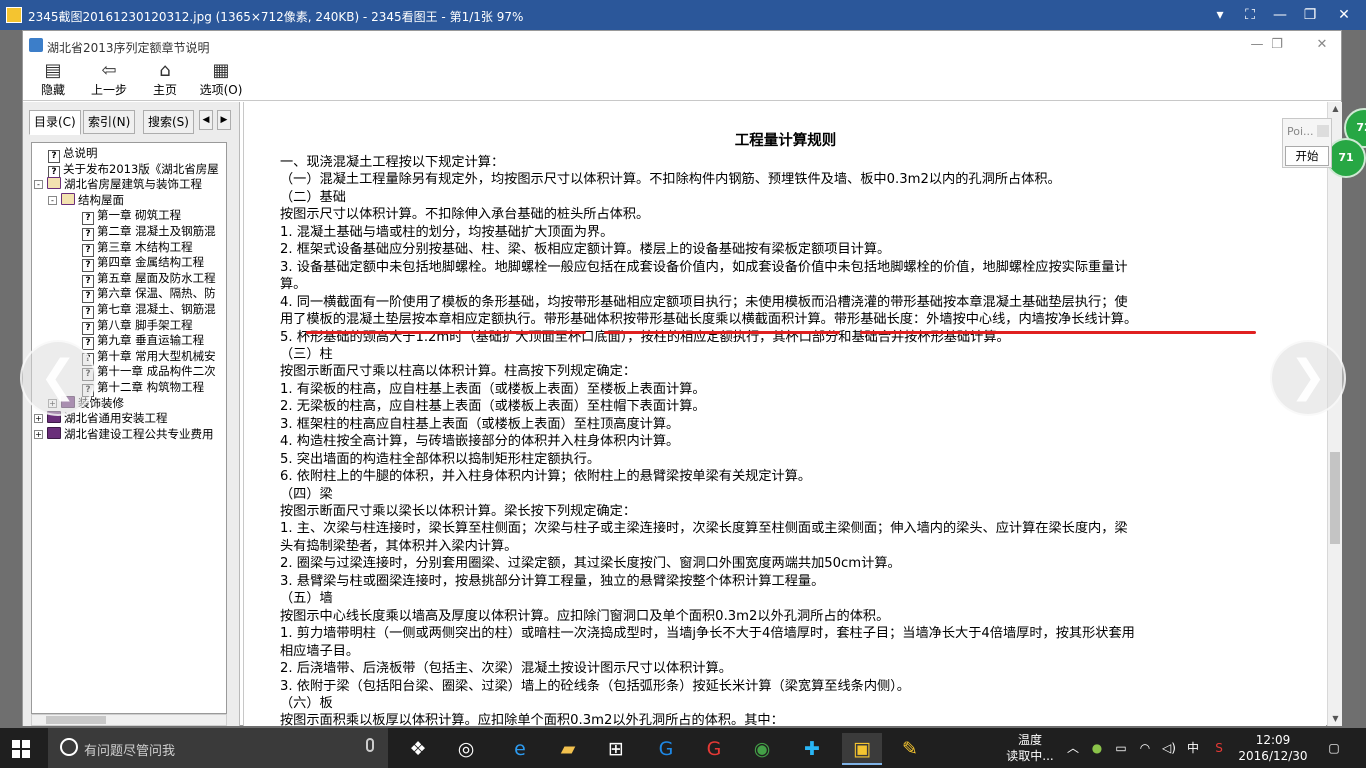  I want to click on tree-item: ? 第三章 木结构工程, so click(137, 248).